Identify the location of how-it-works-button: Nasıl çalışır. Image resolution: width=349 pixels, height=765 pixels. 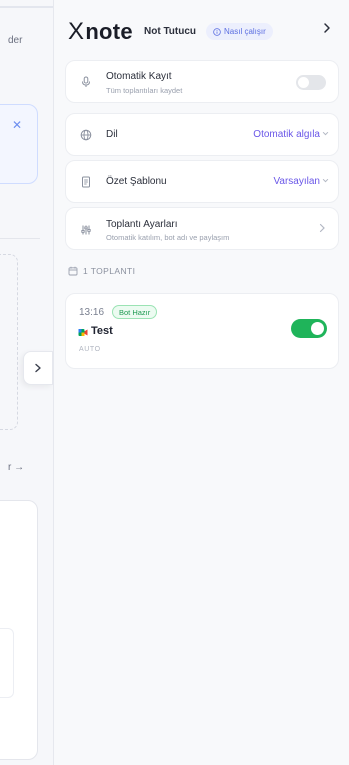
(239, 31).